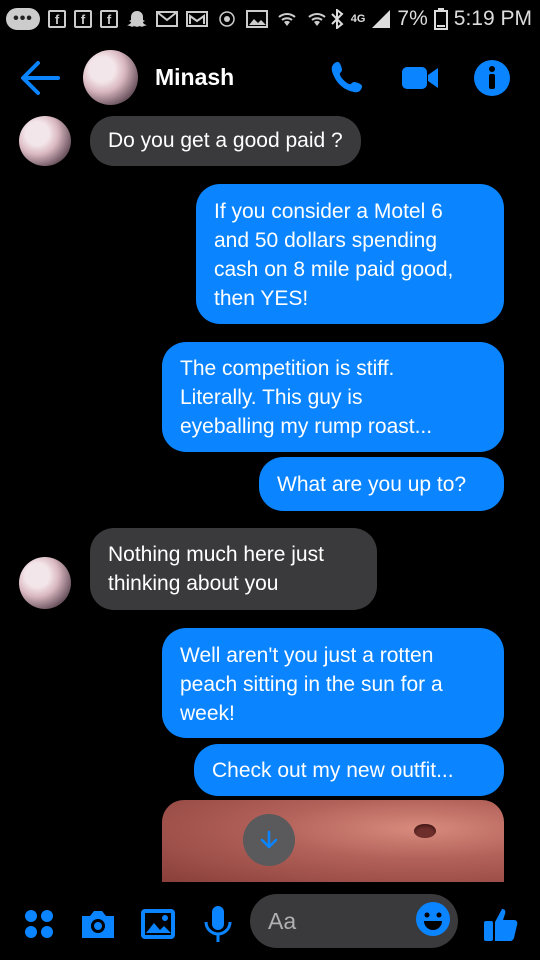 Image resolution: width=540 pixels, height=960 pixels. Describe the element at coordinates (333, 841) in the screenshot. I see `photo-message` at that location.